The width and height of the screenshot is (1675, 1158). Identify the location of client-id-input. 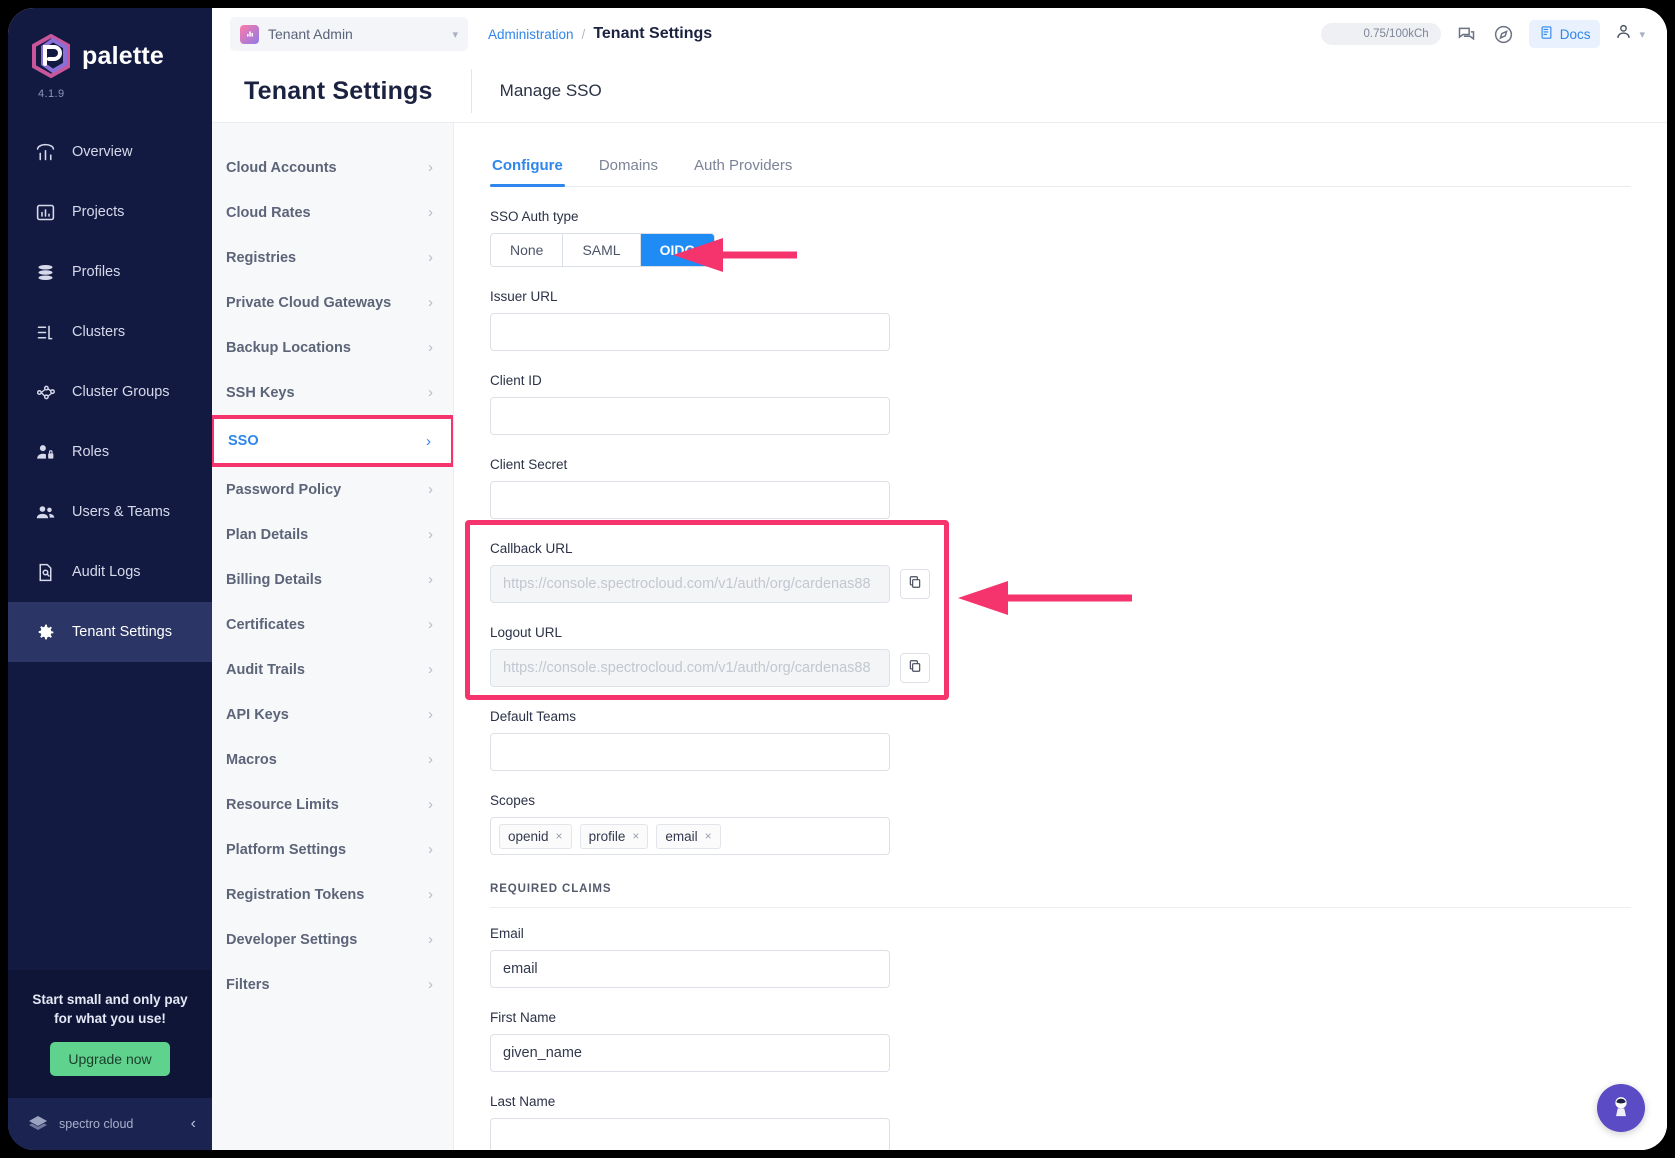
(690, 416).